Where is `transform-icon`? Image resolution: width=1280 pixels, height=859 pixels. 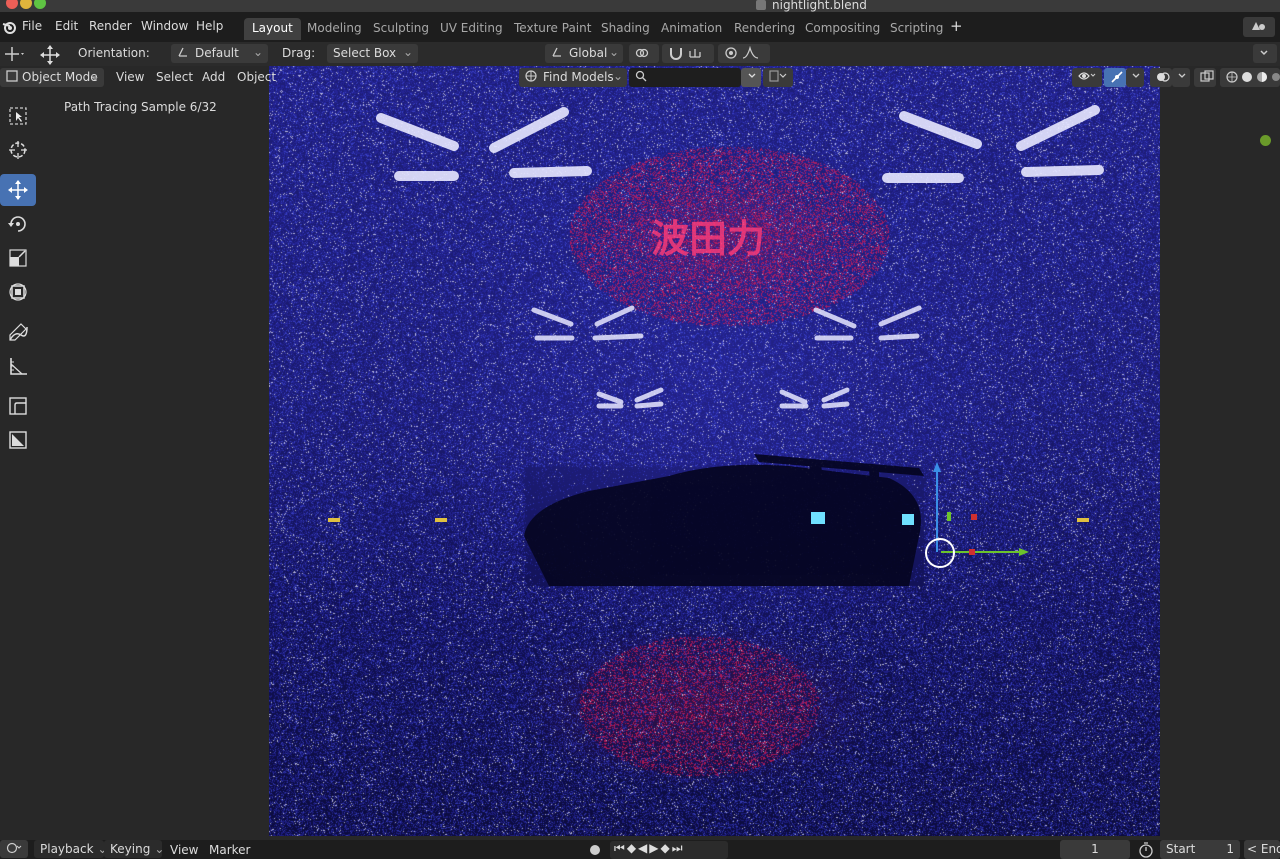 transform-icon is located at coordinates (18, 292).